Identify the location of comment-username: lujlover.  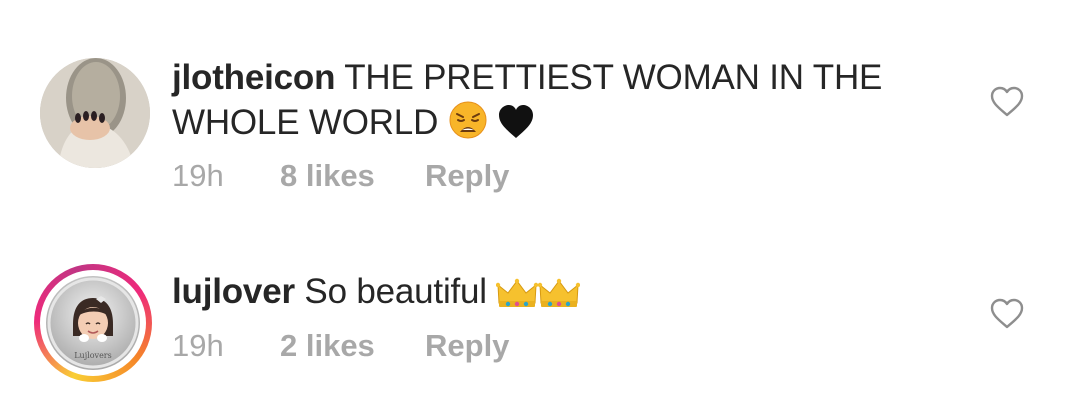
(233, 291).